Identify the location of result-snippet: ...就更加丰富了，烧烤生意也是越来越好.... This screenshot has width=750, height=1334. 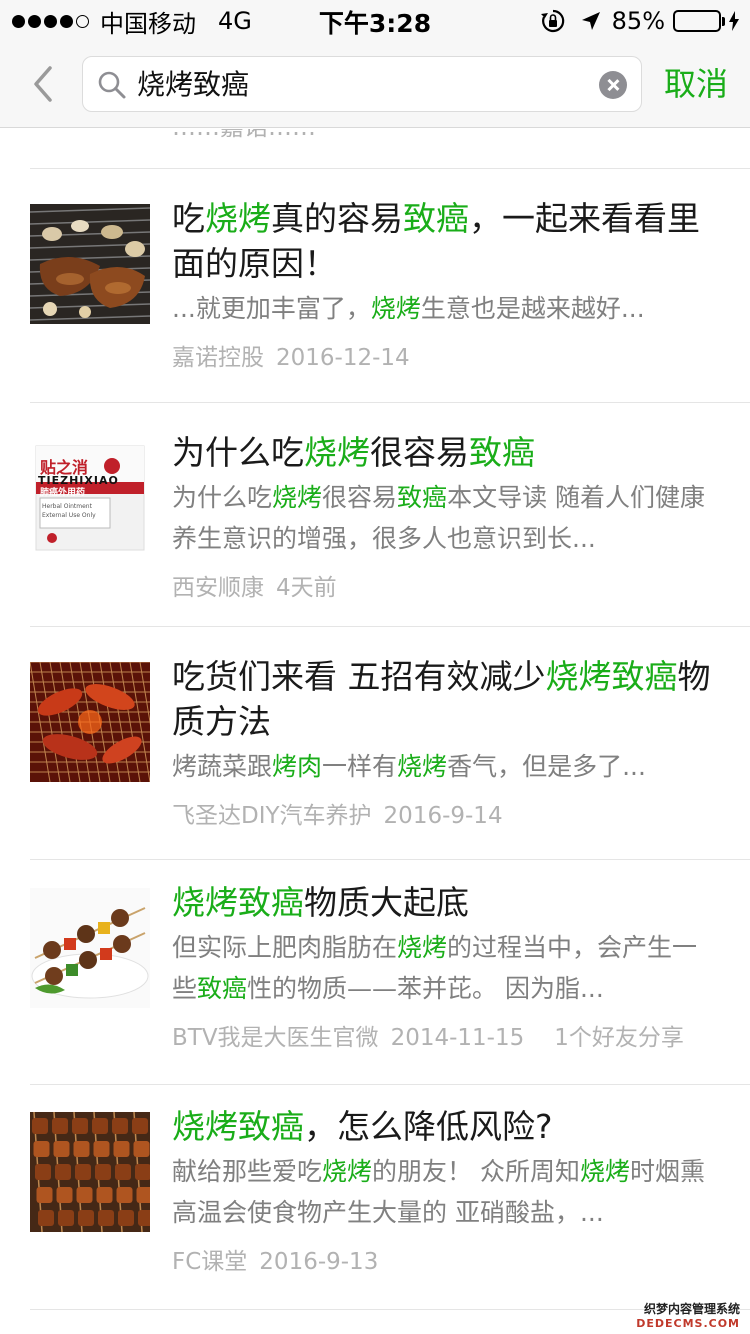
(446, 308).